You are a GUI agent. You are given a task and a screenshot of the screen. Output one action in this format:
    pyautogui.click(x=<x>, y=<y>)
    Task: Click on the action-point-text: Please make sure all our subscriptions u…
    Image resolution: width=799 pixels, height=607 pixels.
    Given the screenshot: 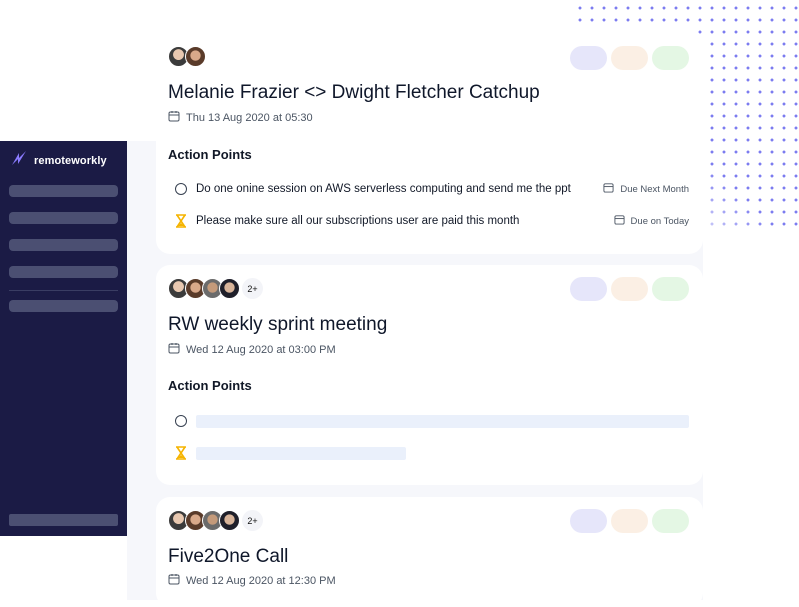 What is the action you would take?
    pyautogui.click(x=358, y=221)
    